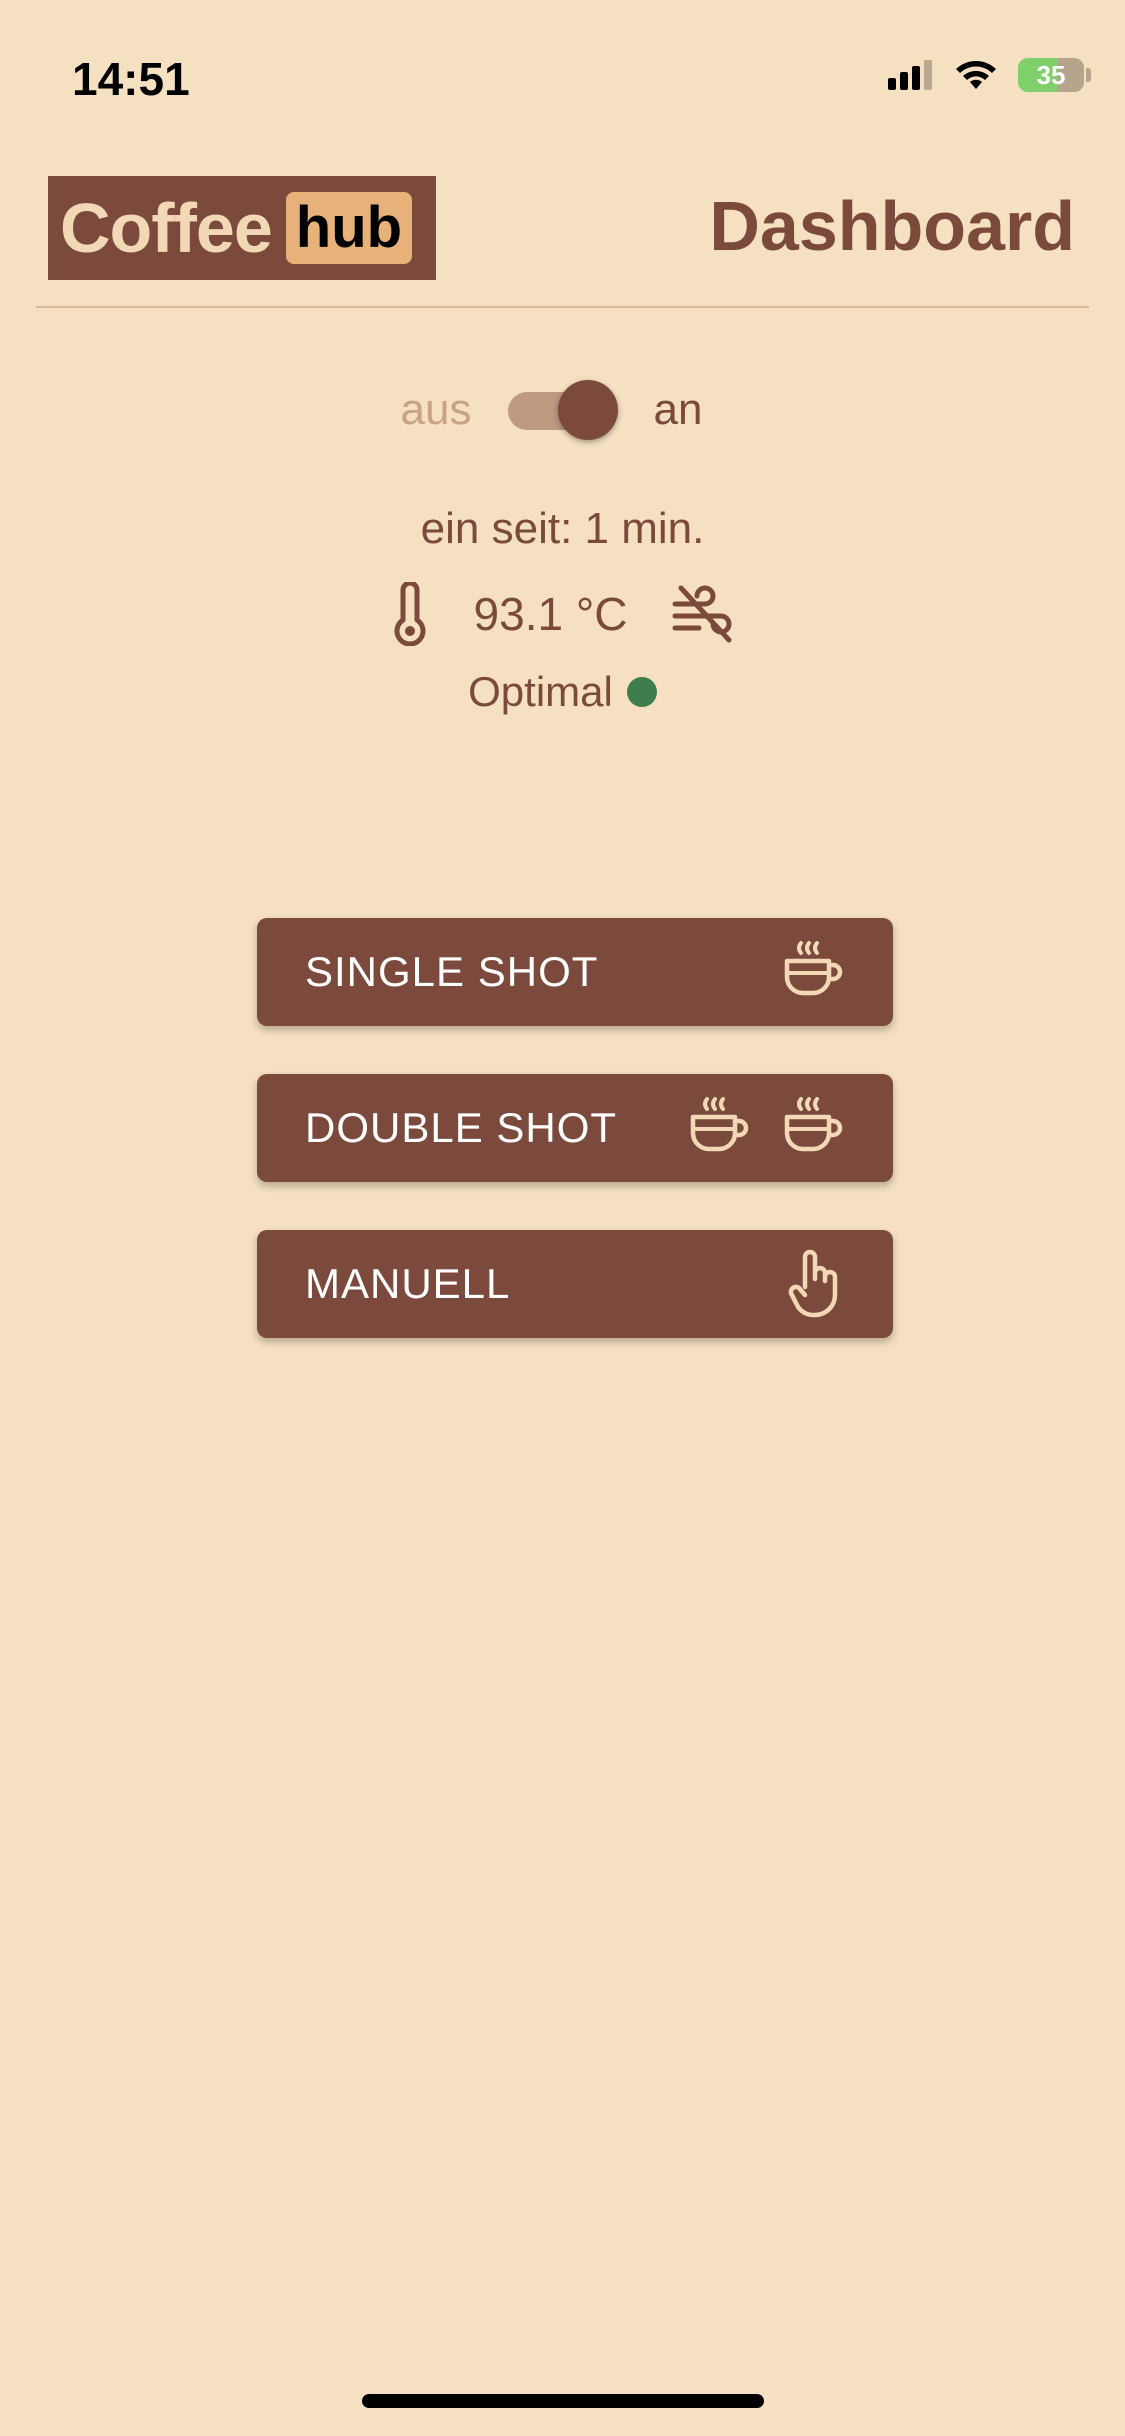 The height and width of the screenshot is (2436, 1125). What do you see at coordinates (452, 971) in the screenshot?
I see `single-shot-label: SINGLE SHOT` at bounding box center [452, 971].